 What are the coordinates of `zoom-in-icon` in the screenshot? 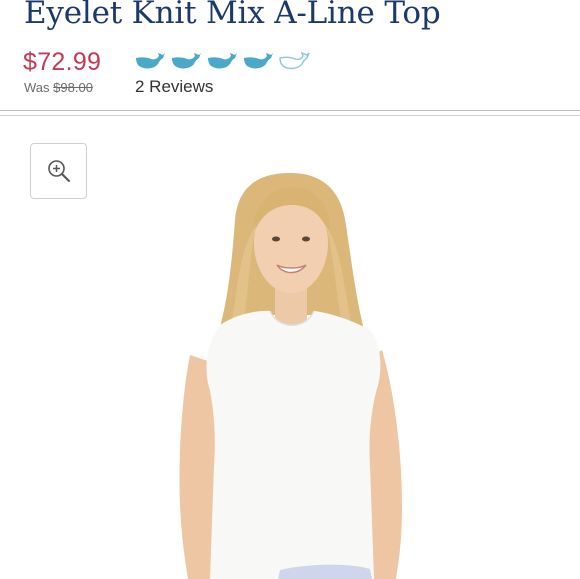 It's located at (58, 171).